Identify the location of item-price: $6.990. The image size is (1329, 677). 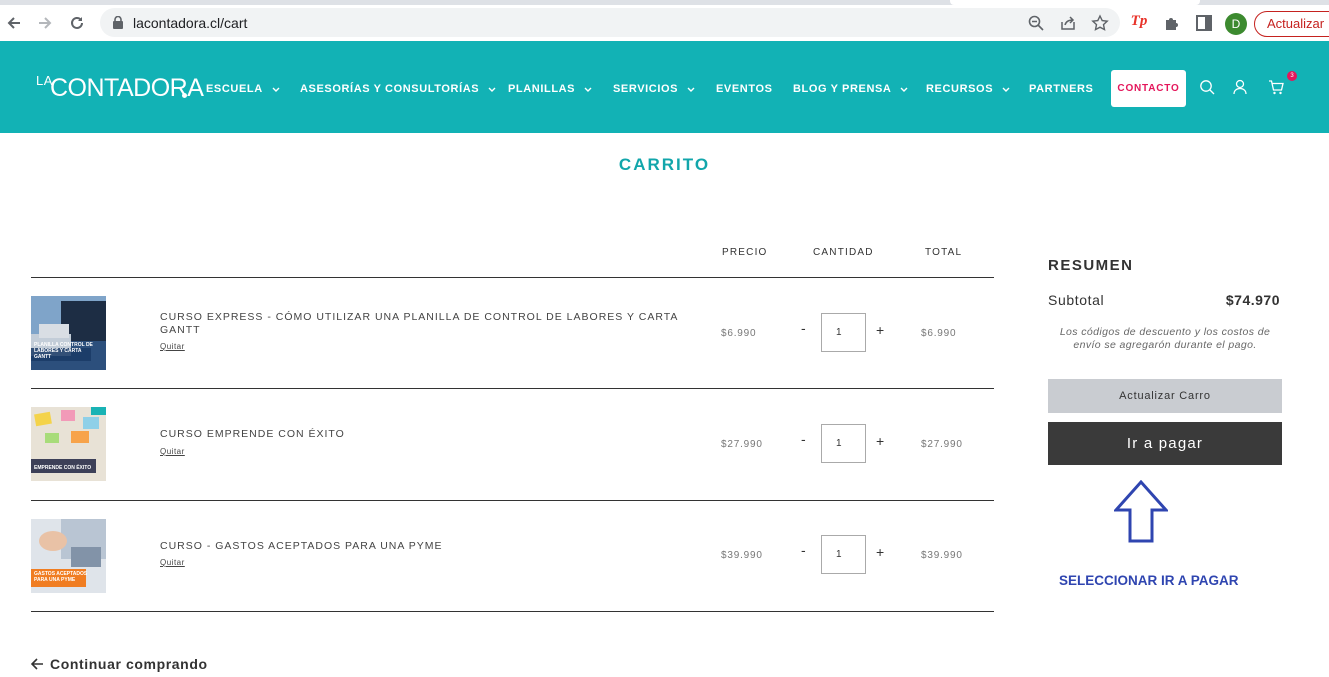
(739, 333).